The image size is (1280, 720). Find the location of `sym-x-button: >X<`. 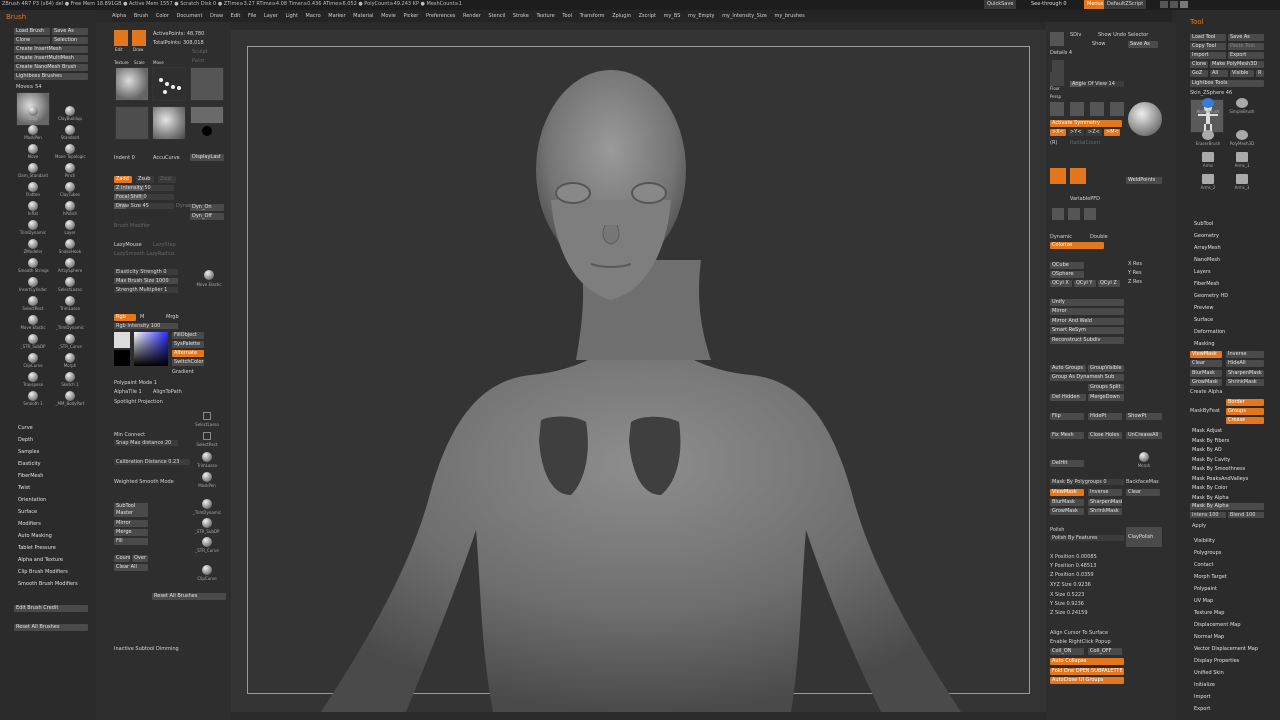

sym-x-button: >X< is located at coordinates (1058, 132).